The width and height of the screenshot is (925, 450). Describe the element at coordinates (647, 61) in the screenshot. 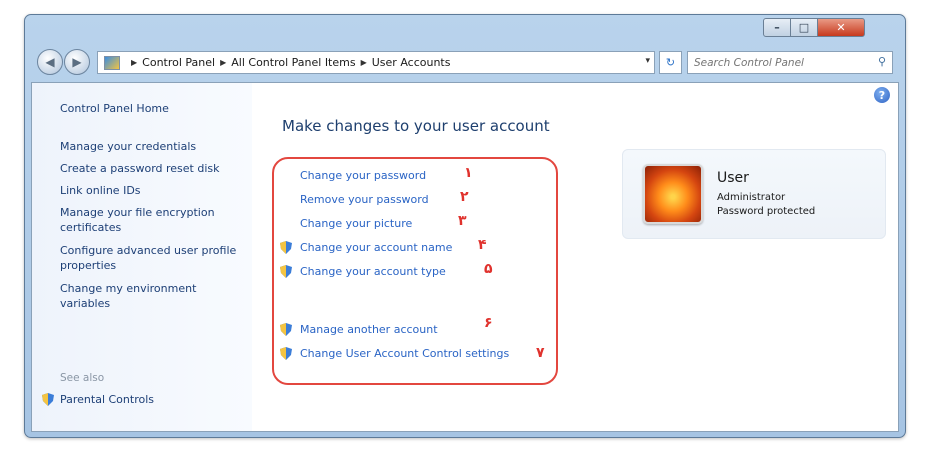

I see `address-dropdown-icon: ▾` at that location.